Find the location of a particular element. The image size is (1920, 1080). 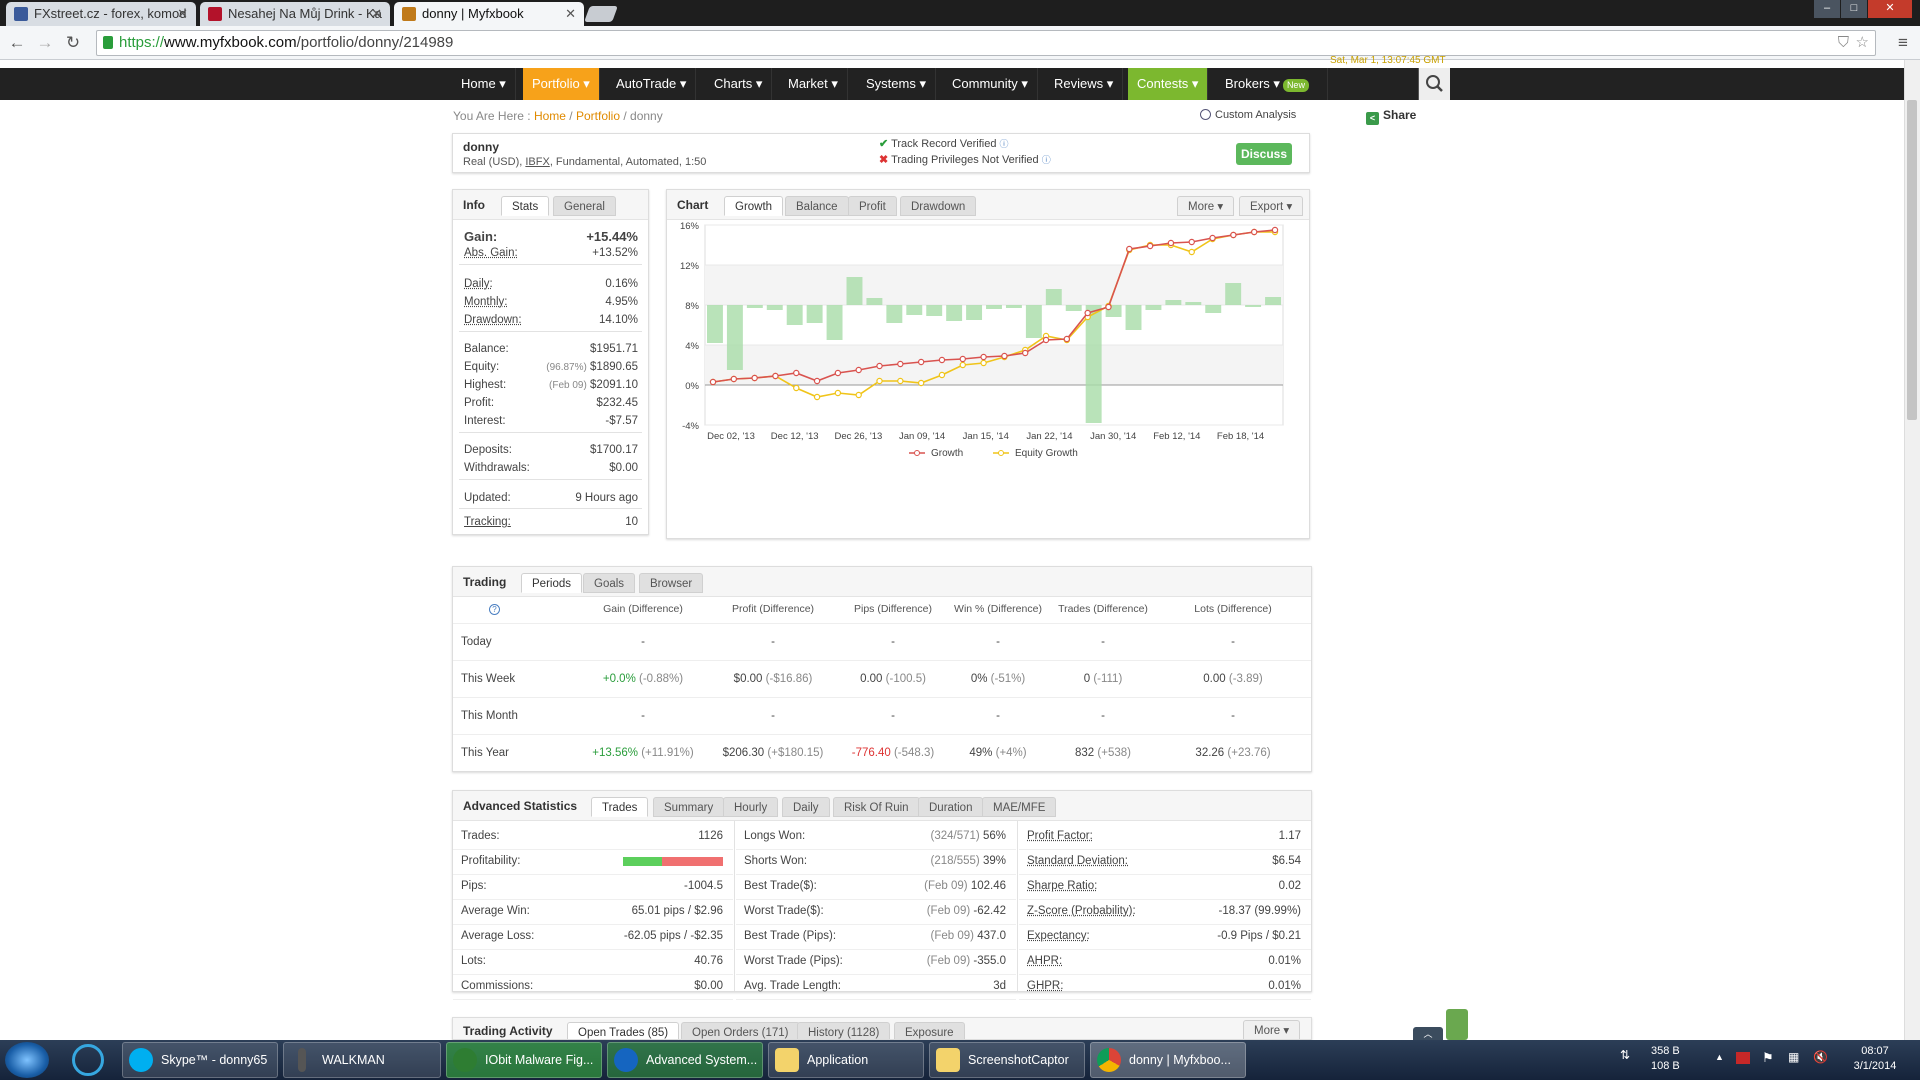

nav-community: Community ▾ is located at coordinates (990, 84).